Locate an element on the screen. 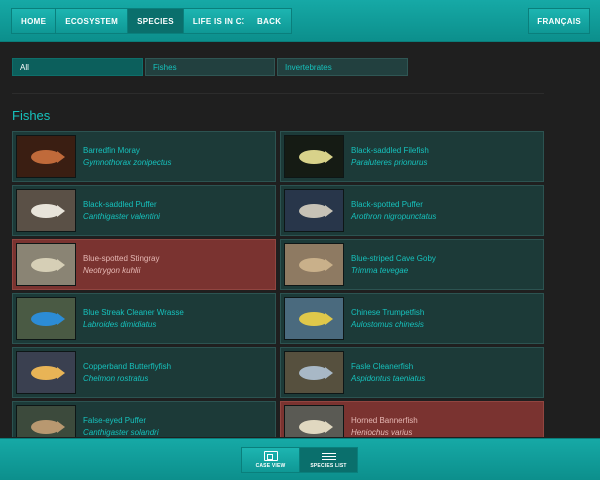 The height and width of the screenshot is (480, 600). species-text: Blue-spotted Stingray Neotrygon kuhlii is located at coordinates (121, 264).